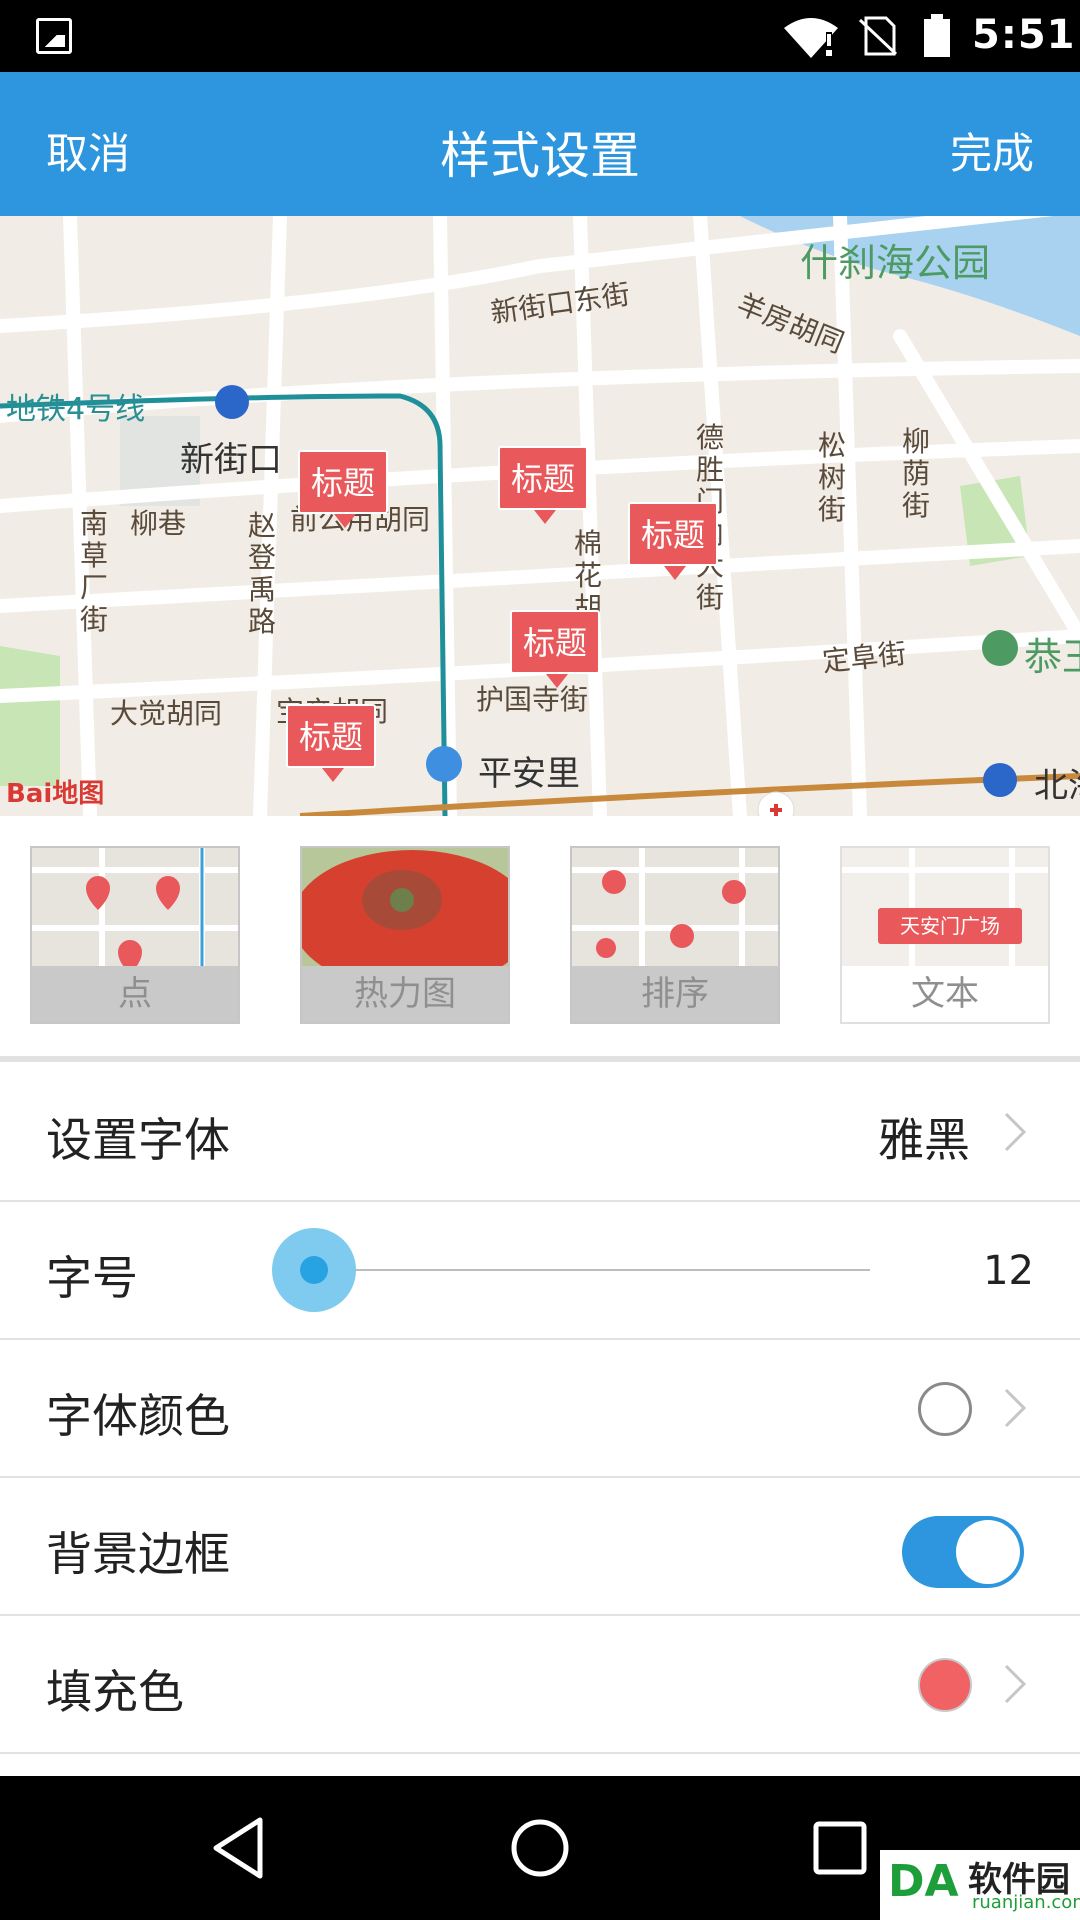 Image resolution: width=1080 pixels, height=1920 pixels. What do you see at coordinates (135, 994) in the screenshot?
I see `style-label: 点` at bounding box center [135, 994].